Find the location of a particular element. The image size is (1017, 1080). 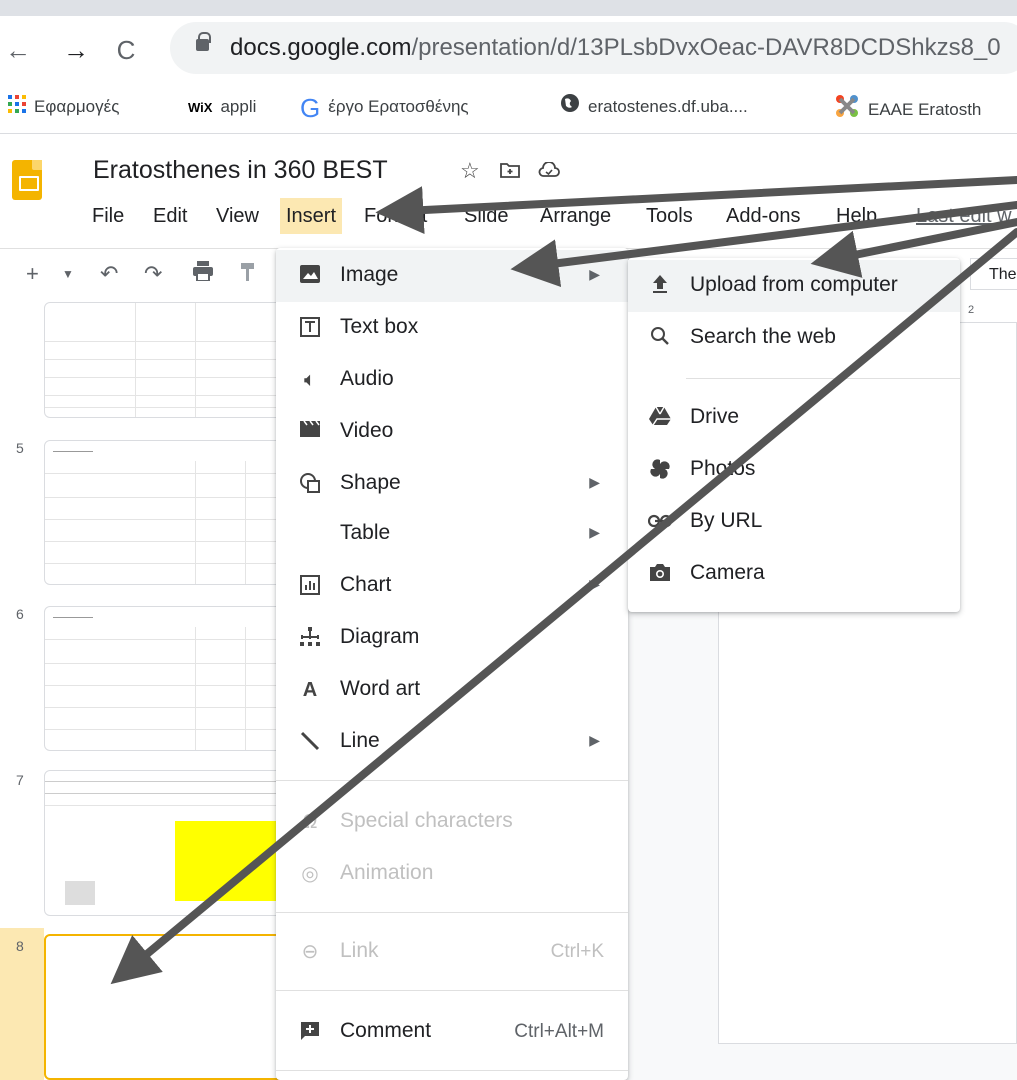

reload-icon: C is located at coordinates (126, 50).